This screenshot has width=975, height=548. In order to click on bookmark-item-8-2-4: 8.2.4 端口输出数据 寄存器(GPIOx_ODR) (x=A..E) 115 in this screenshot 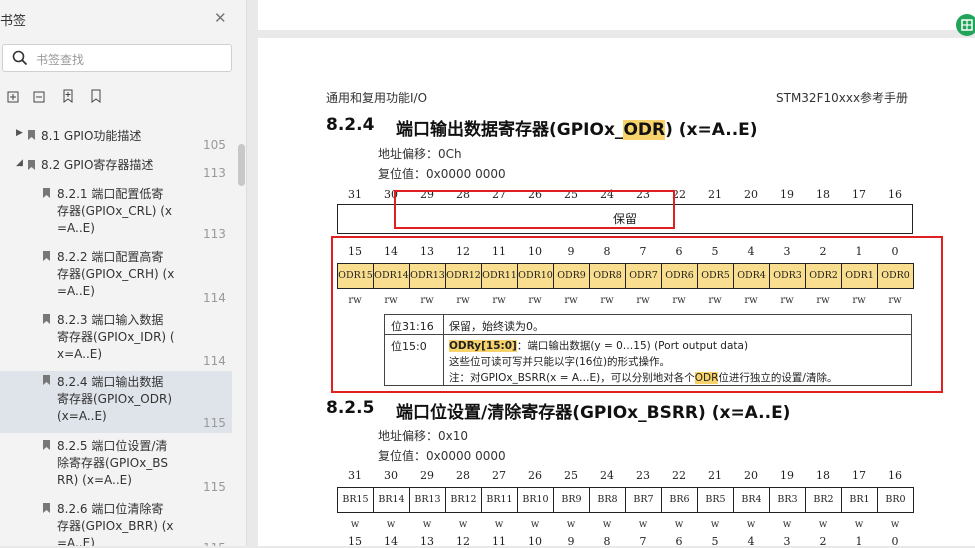, I will do `click(116, 402)`.